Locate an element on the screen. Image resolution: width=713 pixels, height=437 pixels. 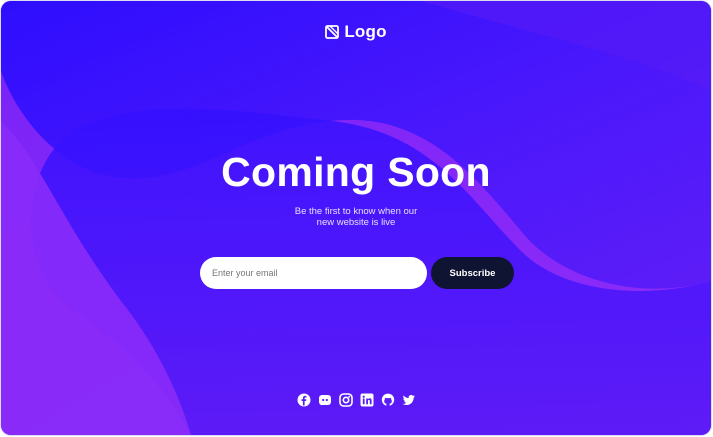
discord-icon is located at coordinates (325, 400).